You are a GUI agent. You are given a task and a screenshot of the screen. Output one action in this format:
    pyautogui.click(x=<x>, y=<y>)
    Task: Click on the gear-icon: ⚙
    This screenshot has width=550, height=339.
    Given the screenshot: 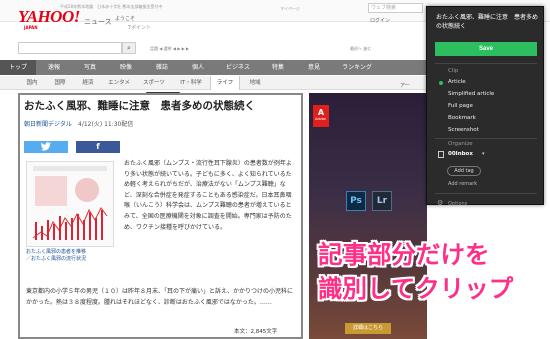 What is the action you would take?
    pyautogui.click(x=440, y=203)
    